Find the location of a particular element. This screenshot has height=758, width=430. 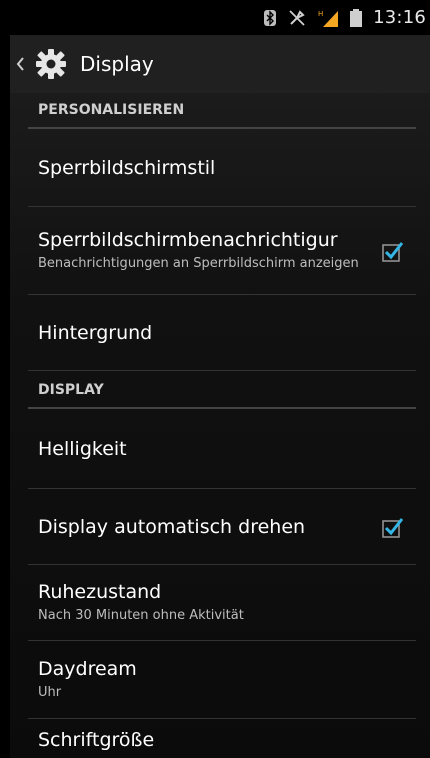

muted-icon is located at coordinates (297, 18).